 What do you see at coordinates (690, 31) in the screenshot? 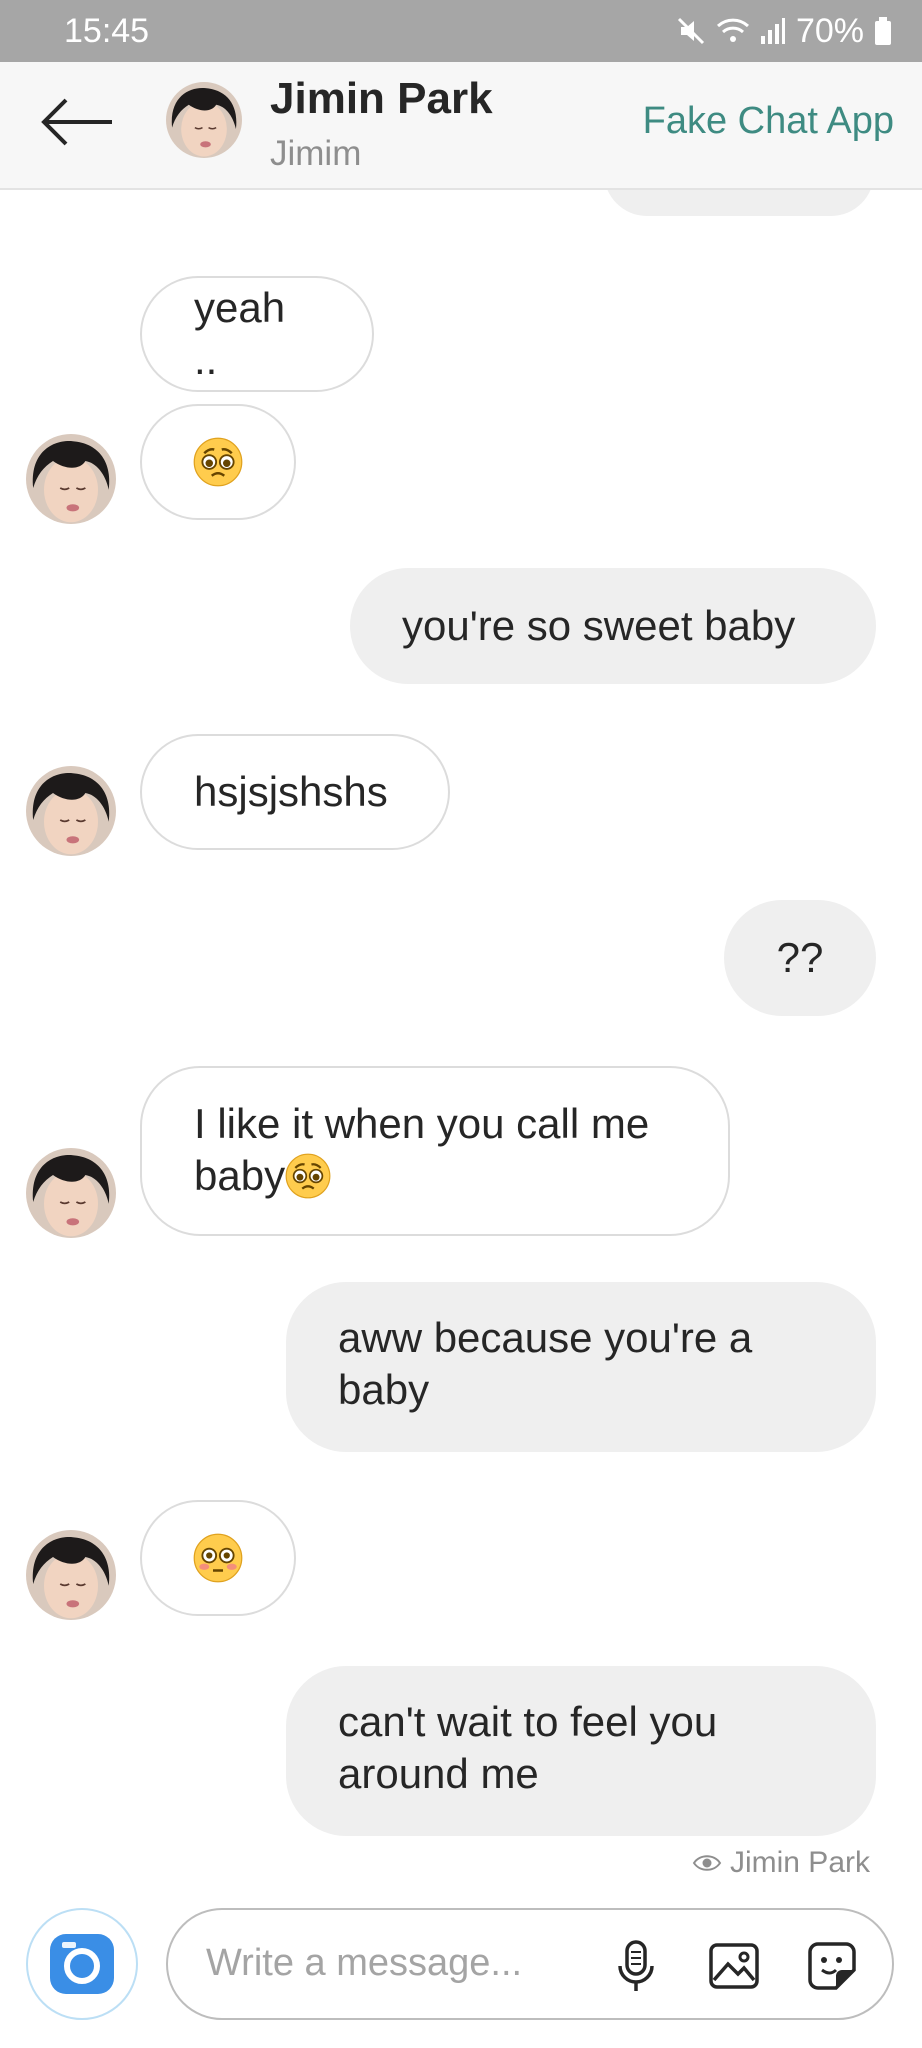
I see `mute-icon` at bounding box center [690, 31].